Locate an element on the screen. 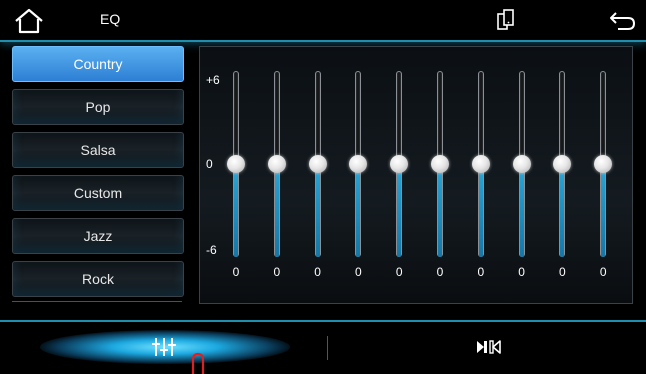 The width and height of the screenshot is (646, 374). preset-label: Pop is located at coordinates (98, 107).